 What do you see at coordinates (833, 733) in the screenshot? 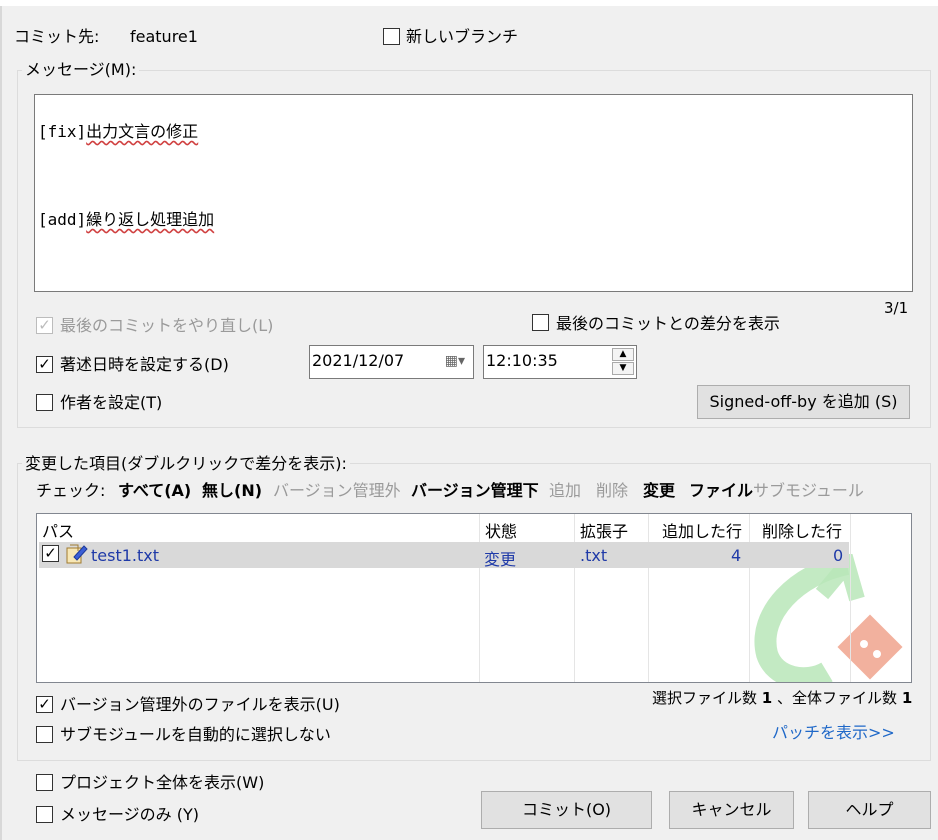
I see `show-patch-link: パッチを表示>>` at bounding box center [833, 733].